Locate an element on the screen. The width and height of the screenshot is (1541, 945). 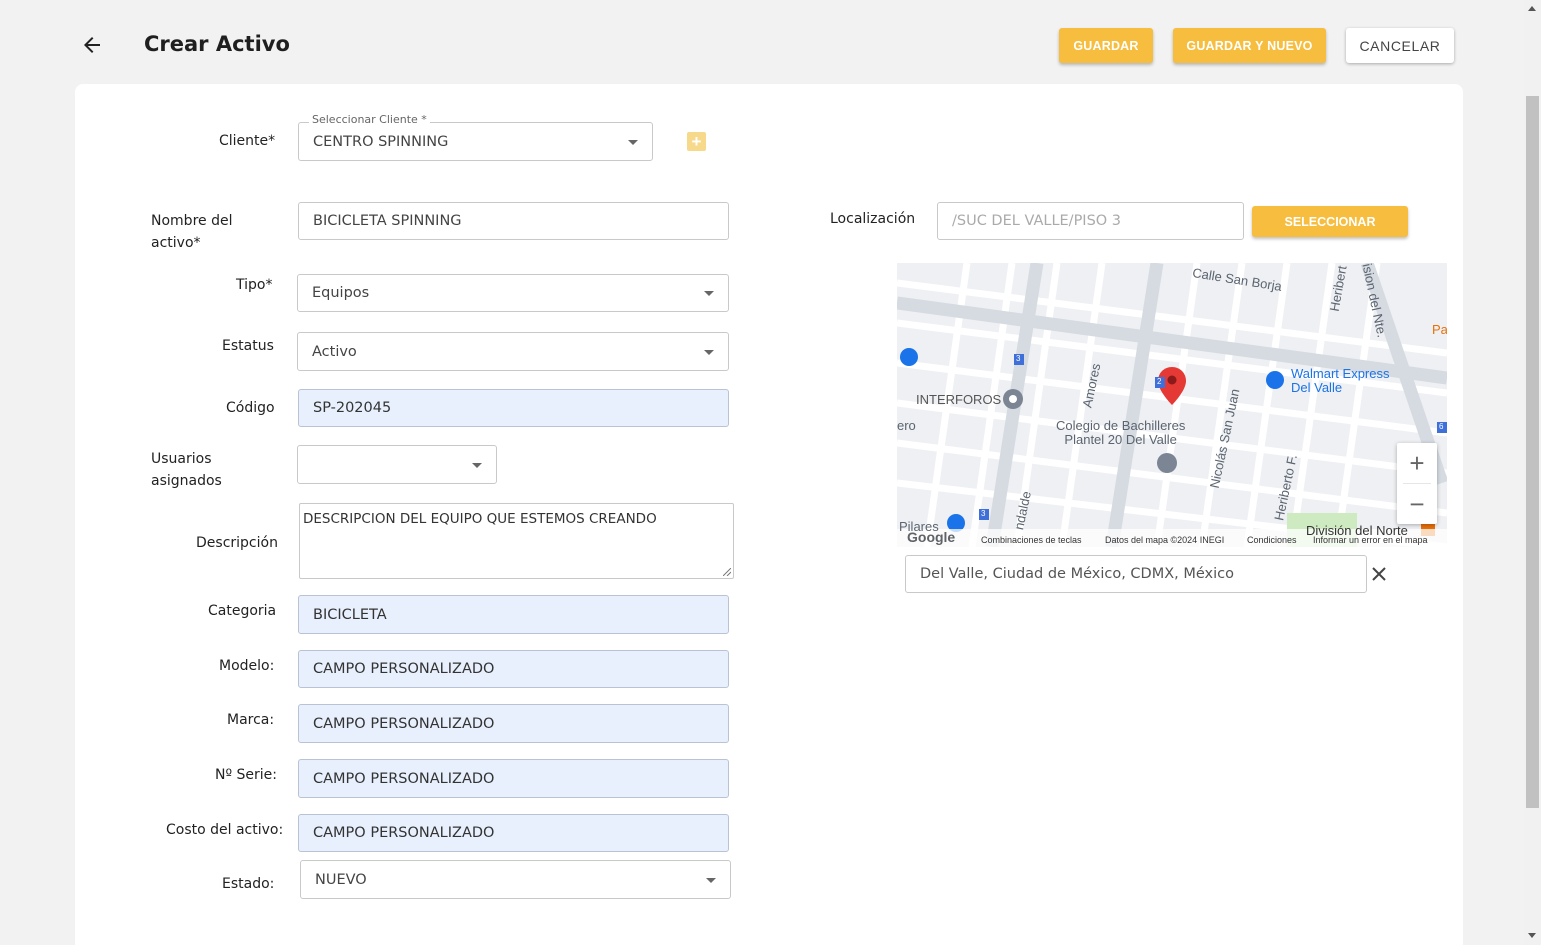
costo-input: CAMPO PERSONALIZADO is located at coordinates (513, 833).